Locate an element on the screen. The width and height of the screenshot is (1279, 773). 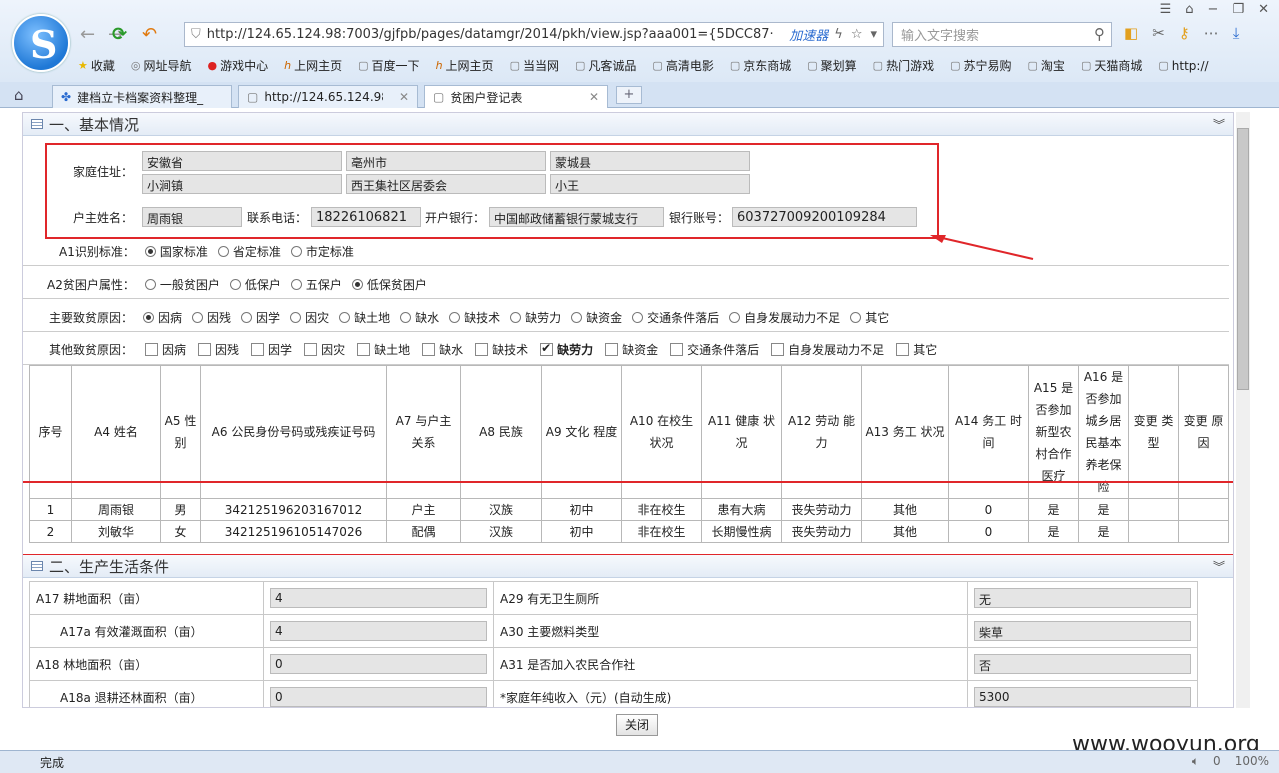
star-icon: ☆ is located at coordinates (857, 34).